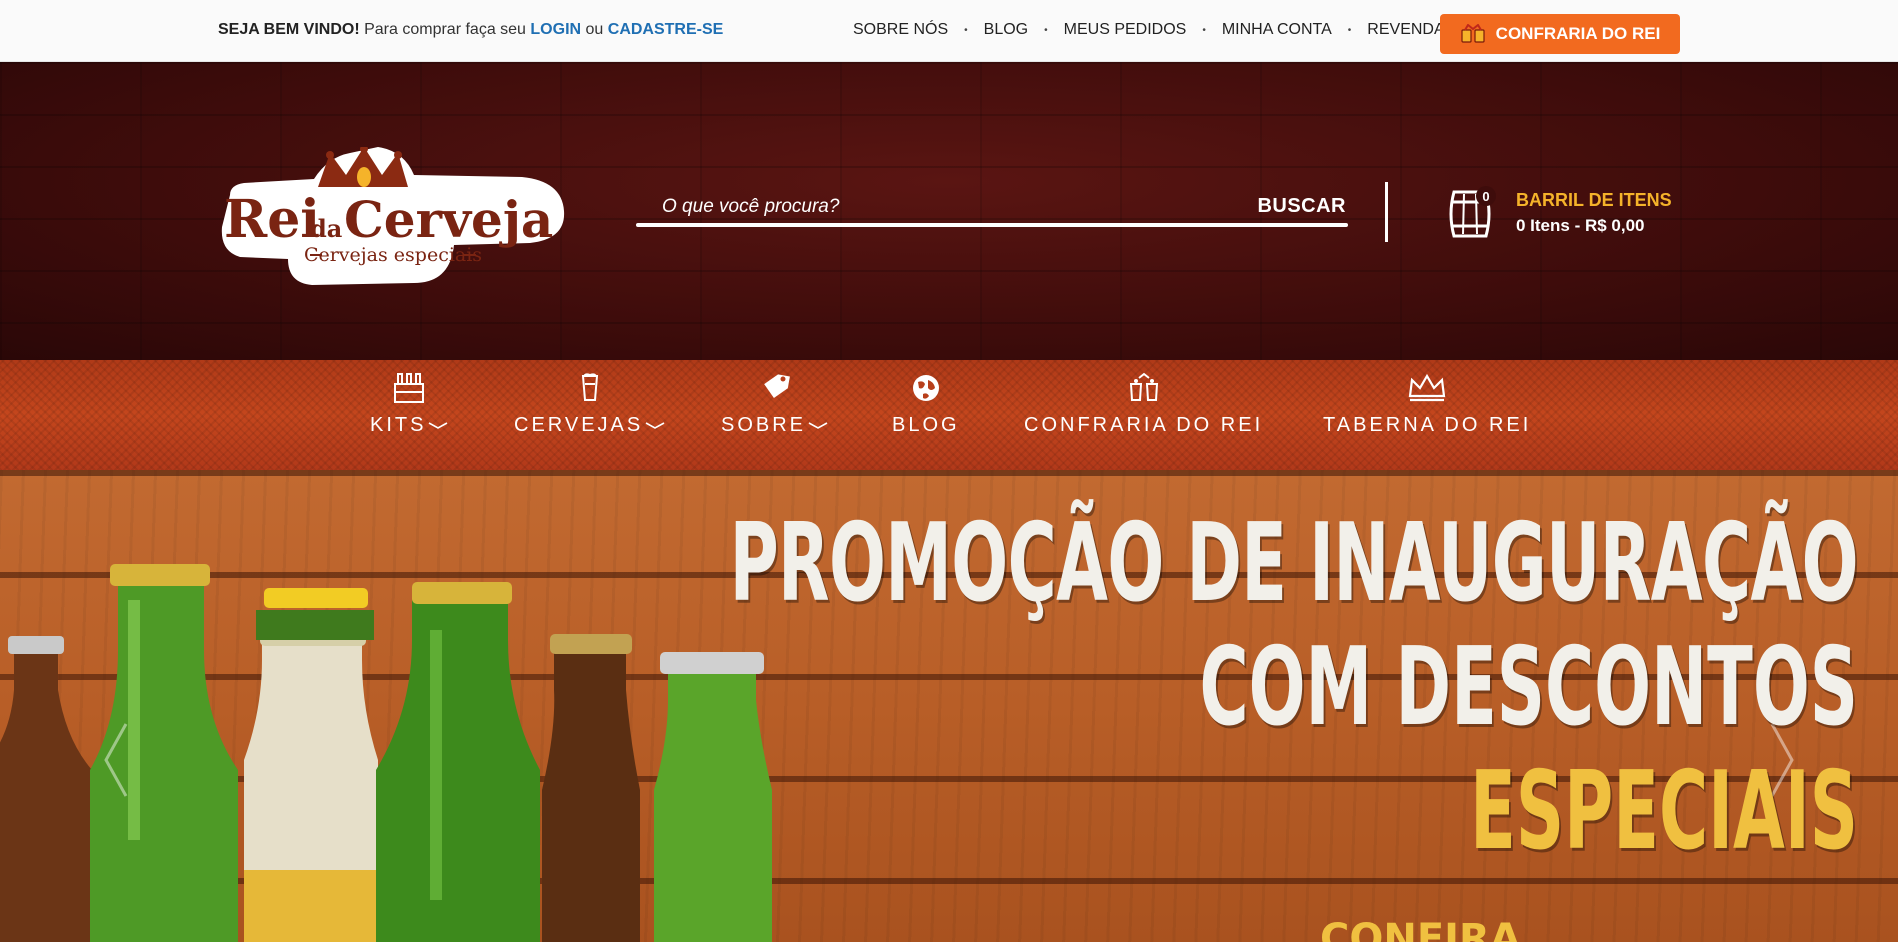  Describe the element at coordinates (555, 29) in the screenshot. I see `login-link: LOGIN` at that location.